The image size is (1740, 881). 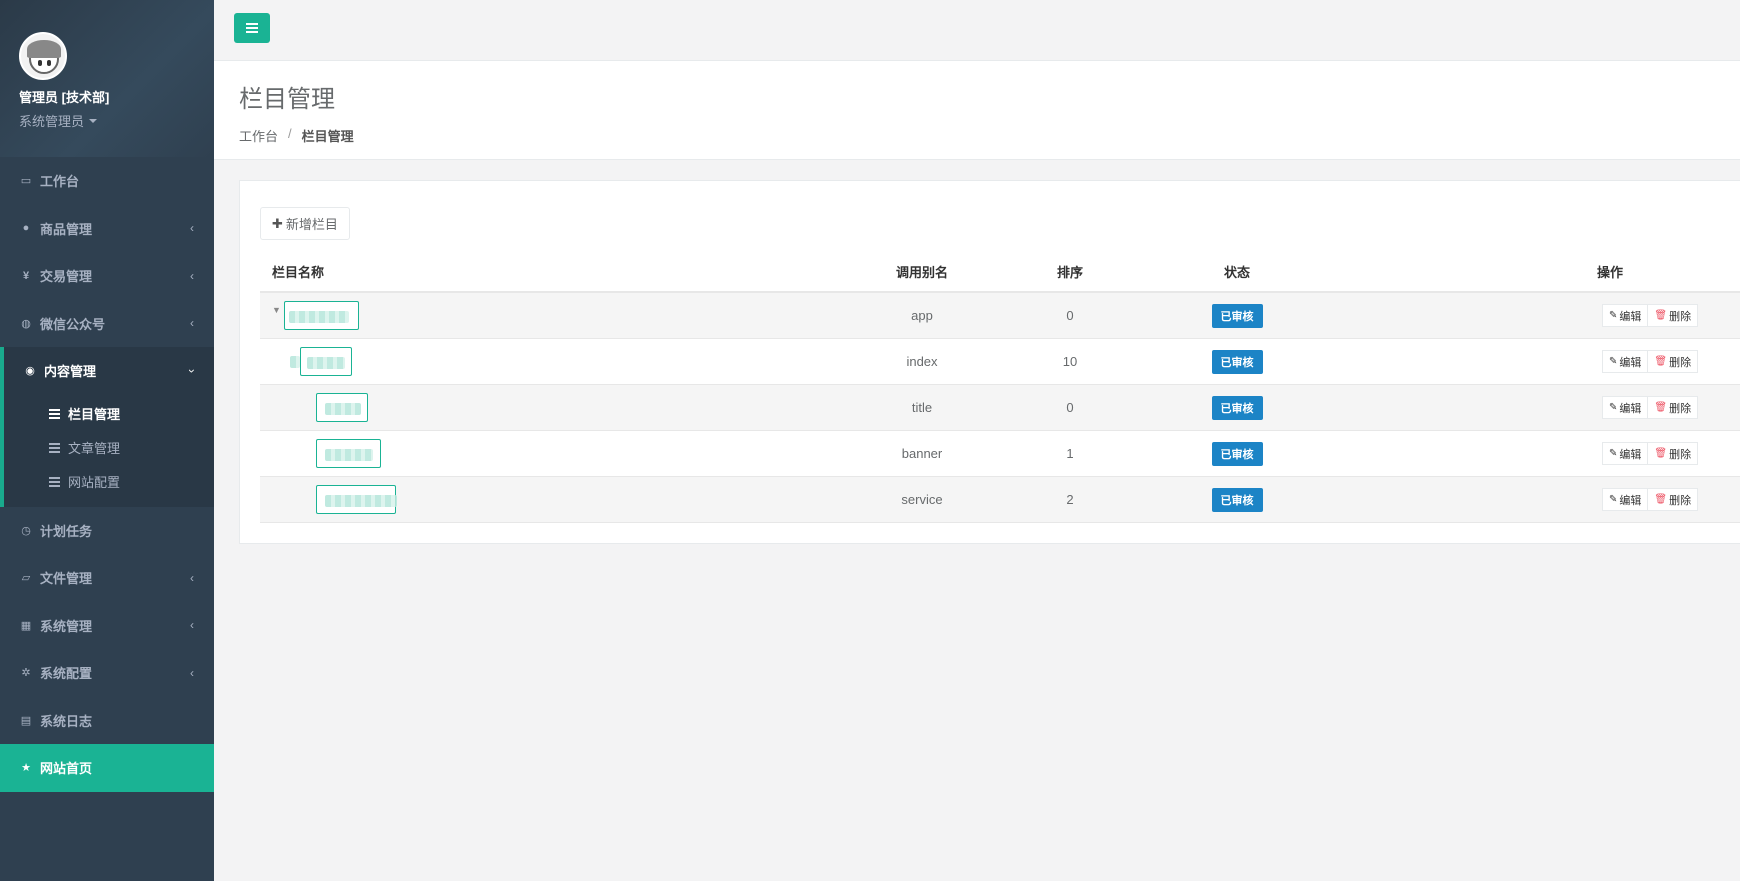 I want to click on add-column-label: 新增栏目, so click(x=311, y=224).